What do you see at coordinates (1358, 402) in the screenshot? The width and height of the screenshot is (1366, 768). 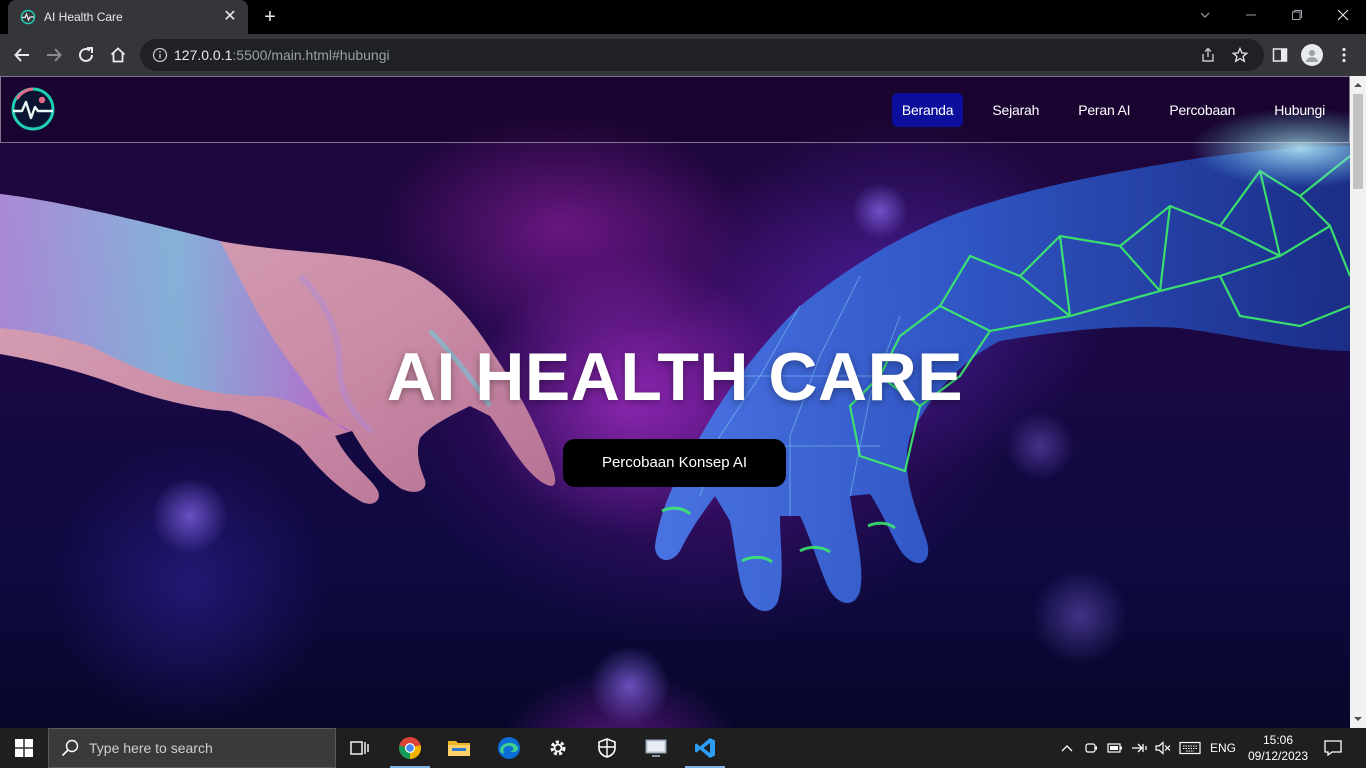 I see `page-scrollbar` at bounding box center [1358, 402].